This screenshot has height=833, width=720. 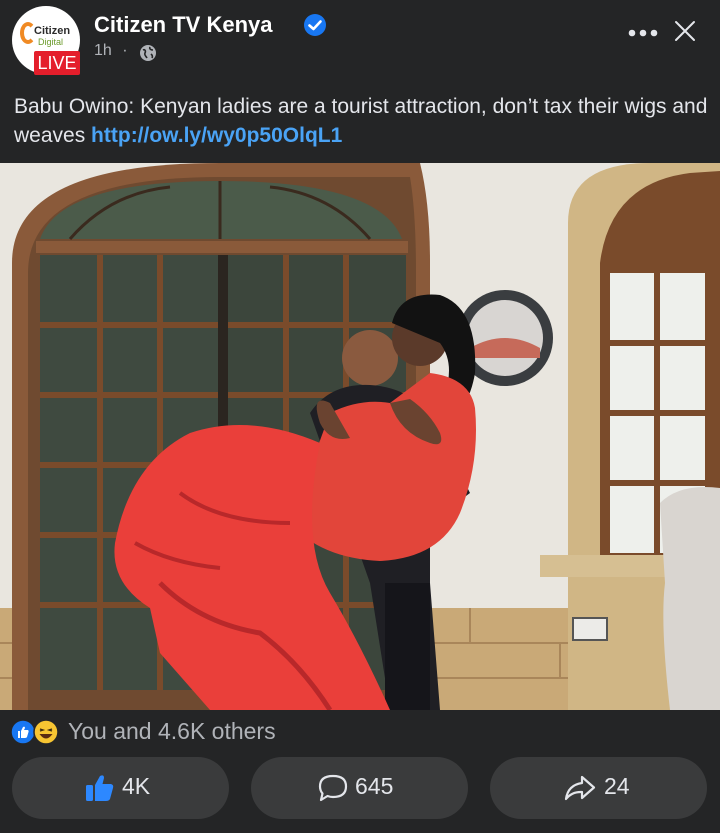 What do you see at coordinates (100, 788) in the screenshot?
I see `thumbs-up-icon` at bounding box center [100, 788].